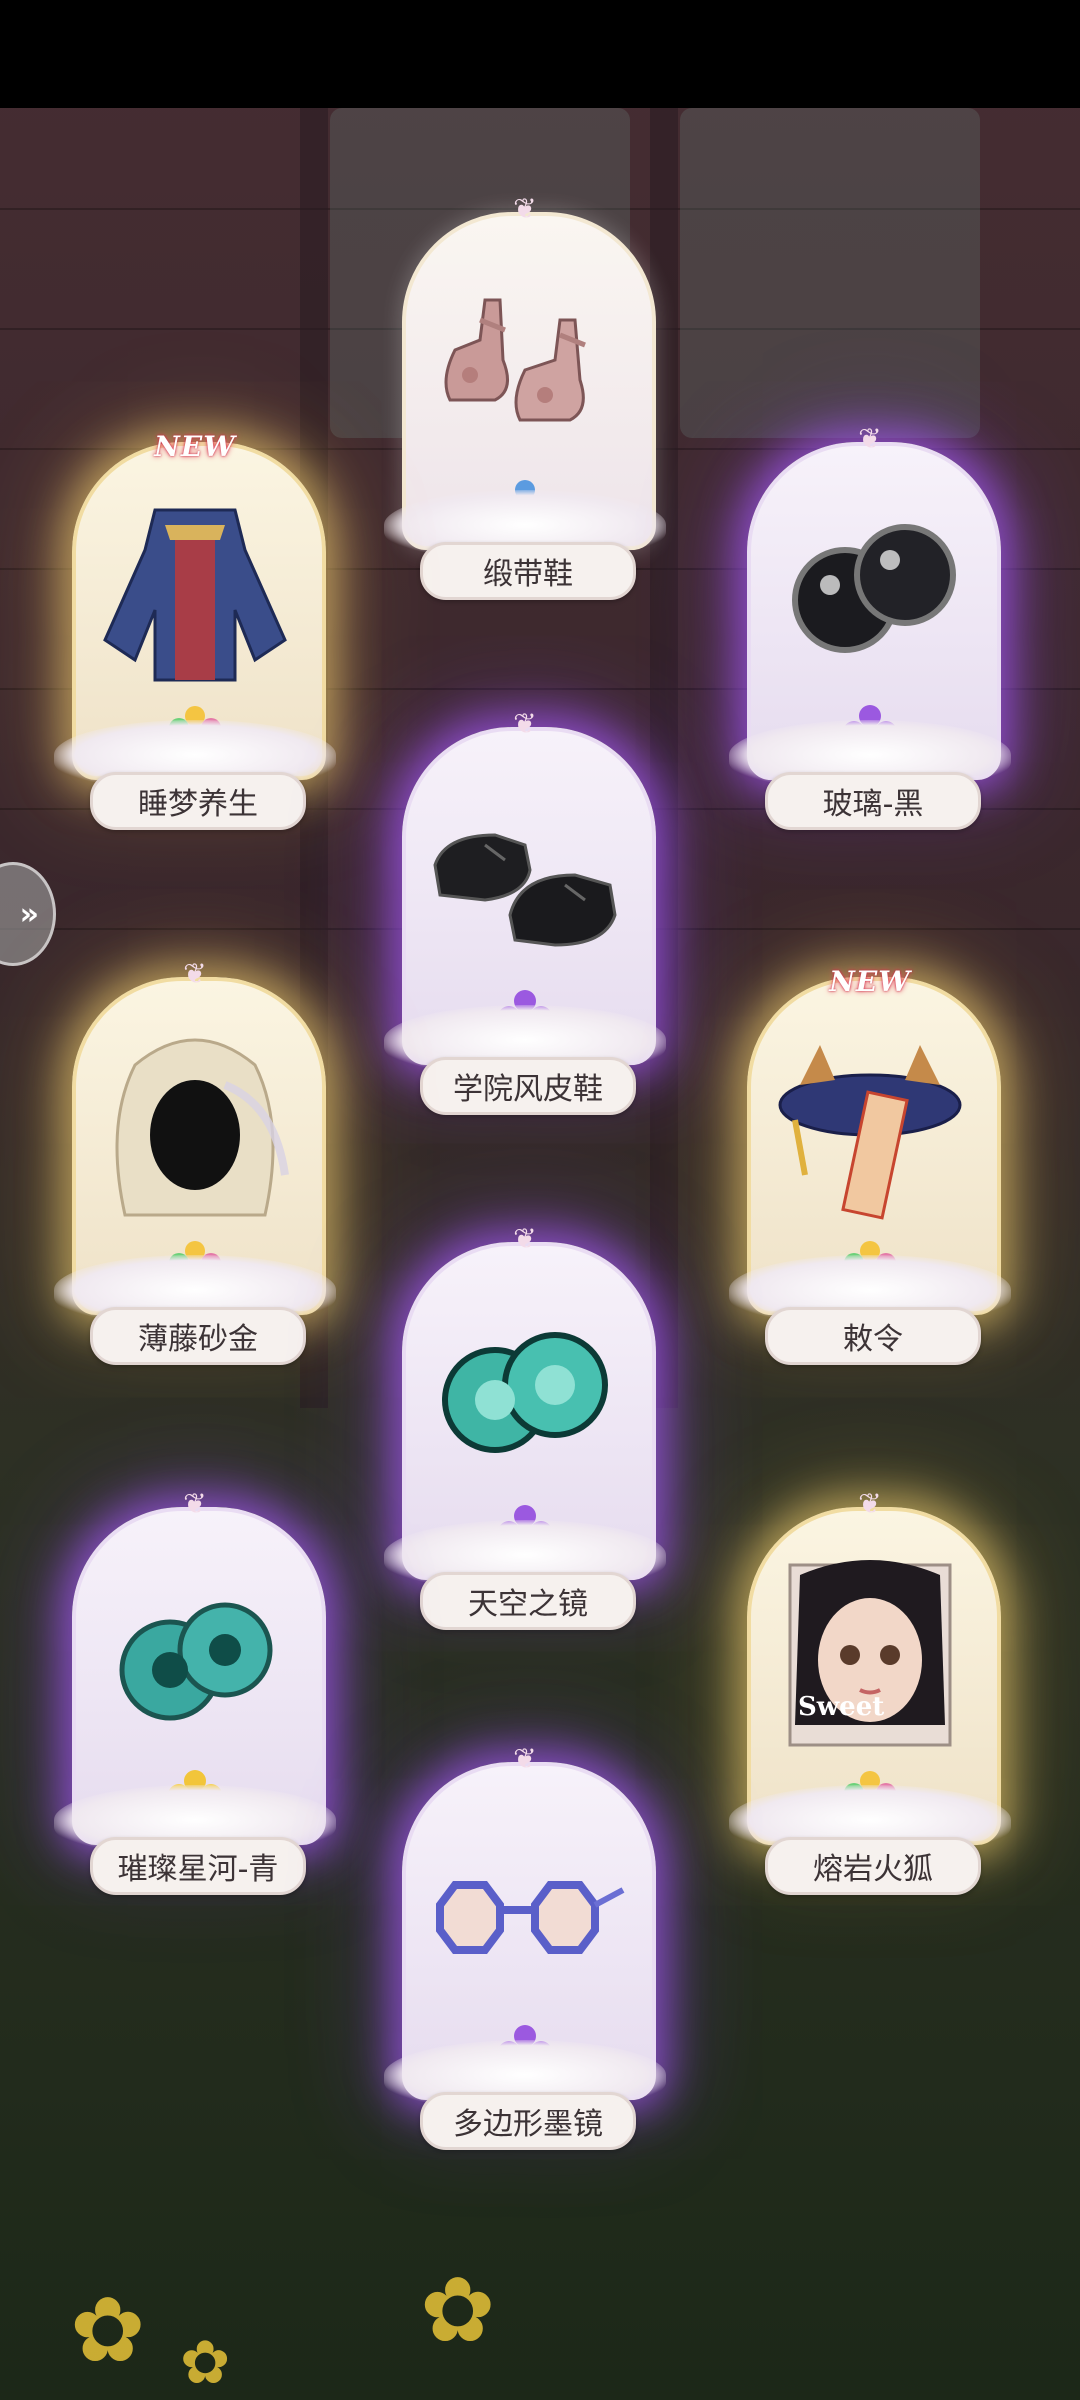 This screenshot has width=1080, height=2400. What do you see at coordinates (873, 1336) in the screenshot?
I see `item-name-label: 敕令` at bounding box center [873, 1336].